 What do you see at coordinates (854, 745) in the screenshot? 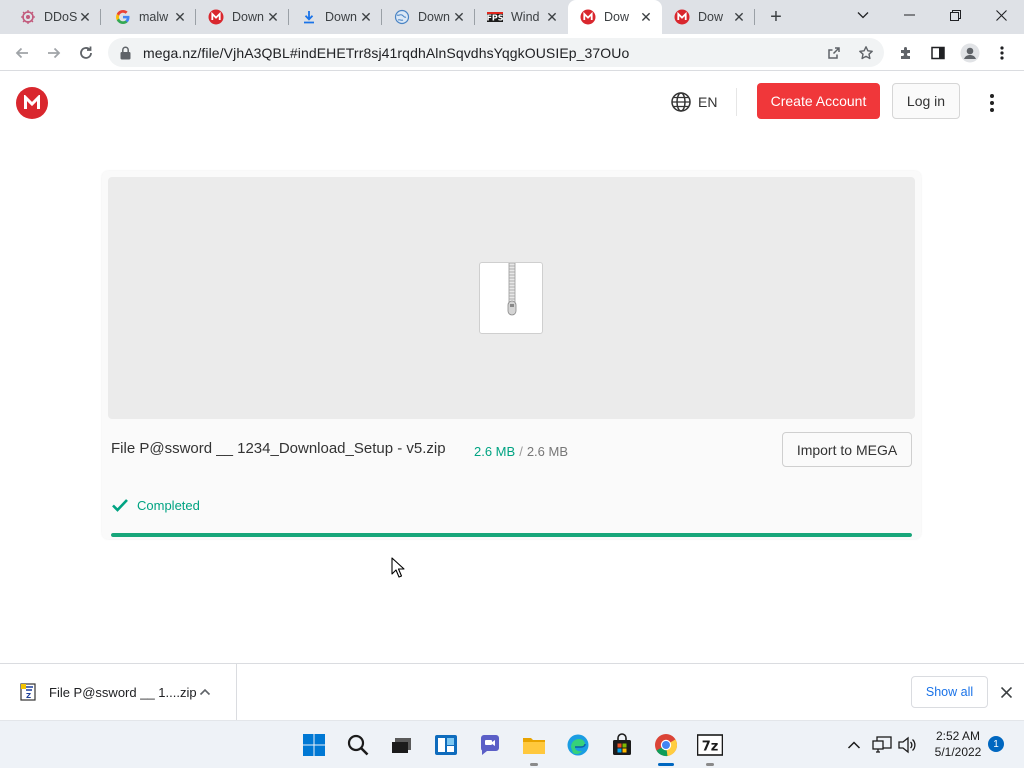
I see `show-hidden-icons-button` at bounding box center [854, 745].